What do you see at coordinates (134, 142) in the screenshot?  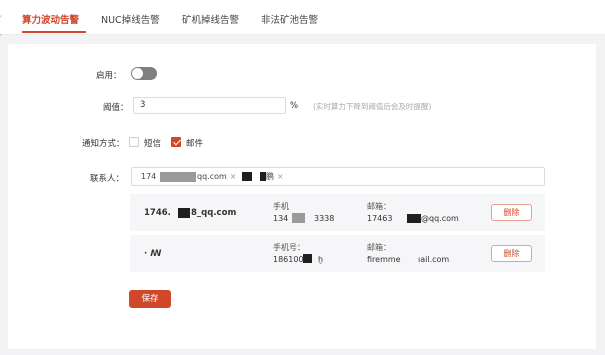 I see `sms-checkbox` at bounding box center [134, 142].